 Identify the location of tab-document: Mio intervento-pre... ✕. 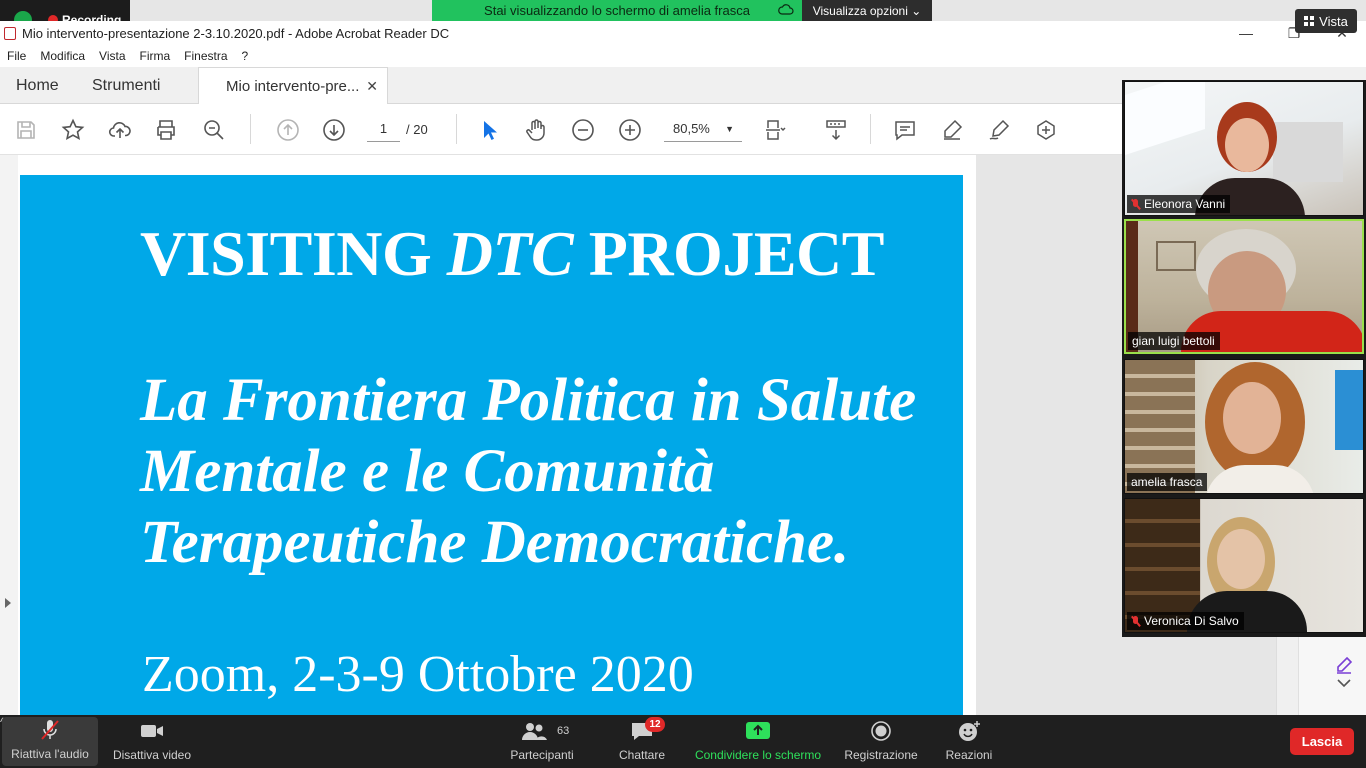
(293, 86).